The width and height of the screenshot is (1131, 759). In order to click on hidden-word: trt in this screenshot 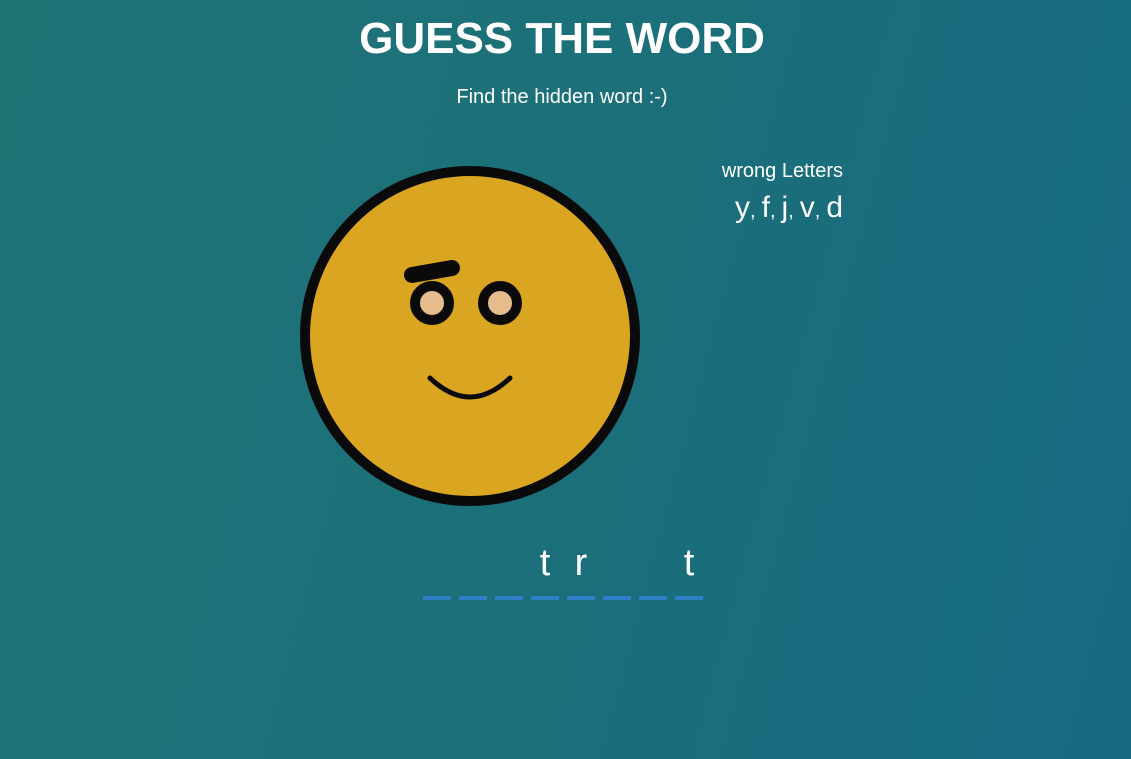, I will do `click(563, 570)`.